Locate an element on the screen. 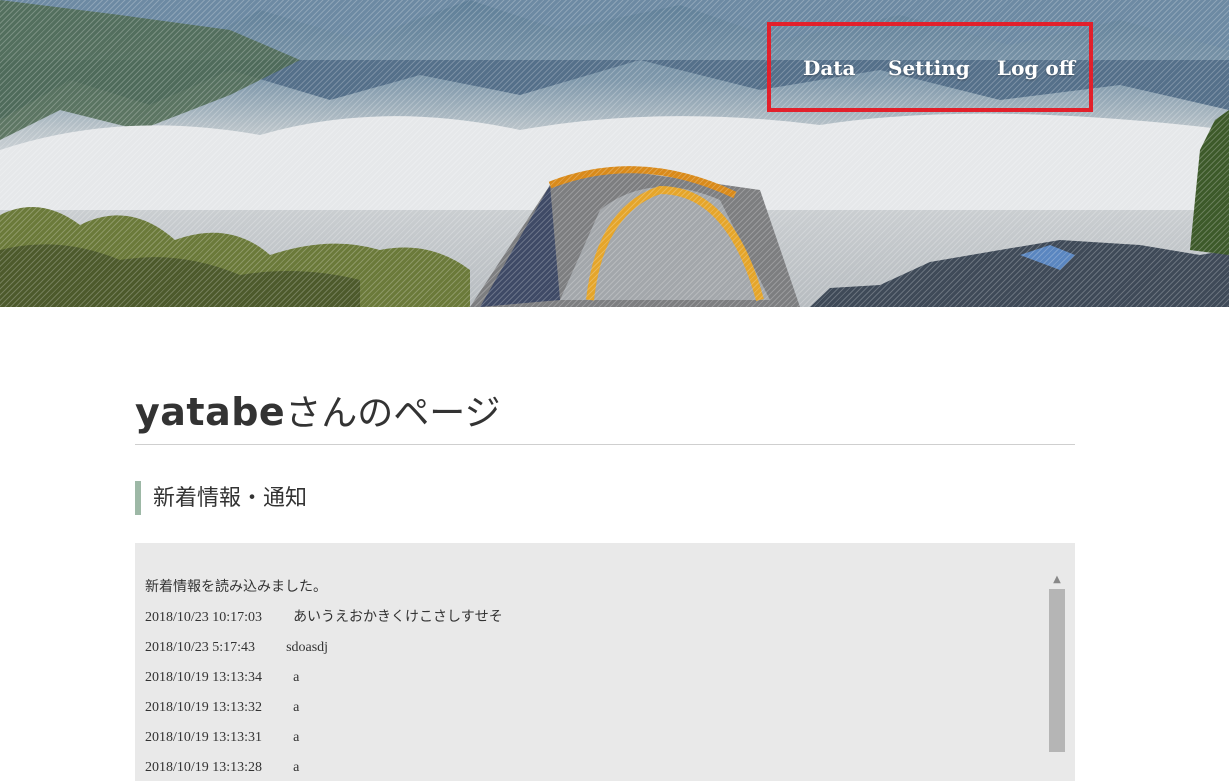 The height and width of the screenshot is (781, 1229). news-item: 2018/10/23 10:17:03 あいうえおかきくけこさしすせそ is located at coordinates (595, 622).